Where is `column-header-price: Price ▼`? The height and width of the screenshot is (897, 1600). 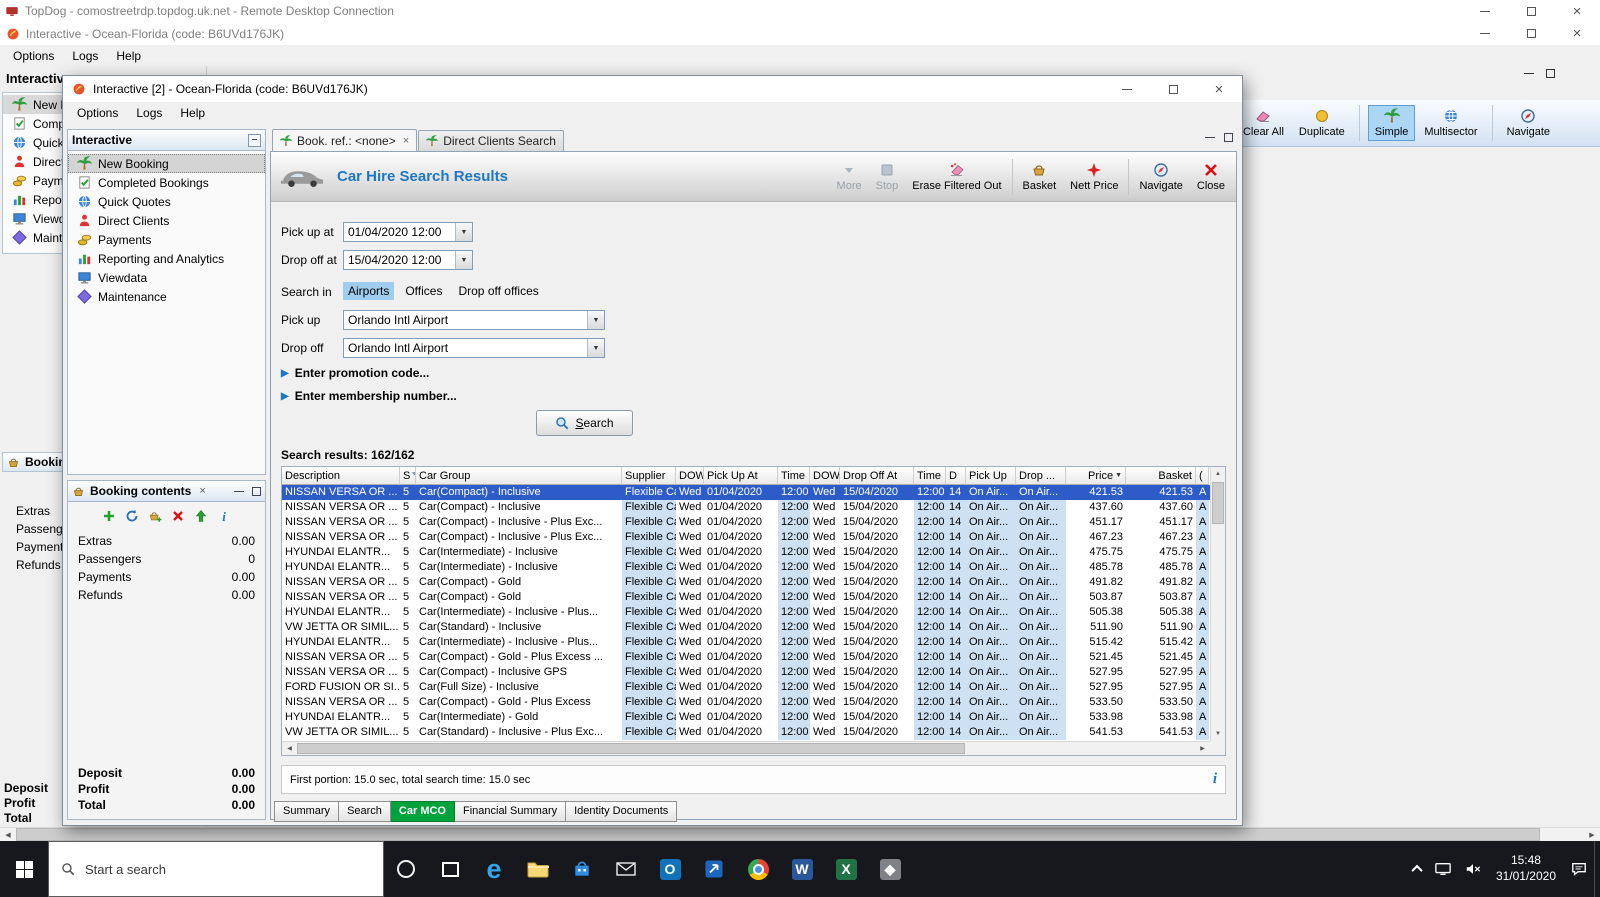 column-header-price: Price ▼ is located at coordinates (1096, 476).